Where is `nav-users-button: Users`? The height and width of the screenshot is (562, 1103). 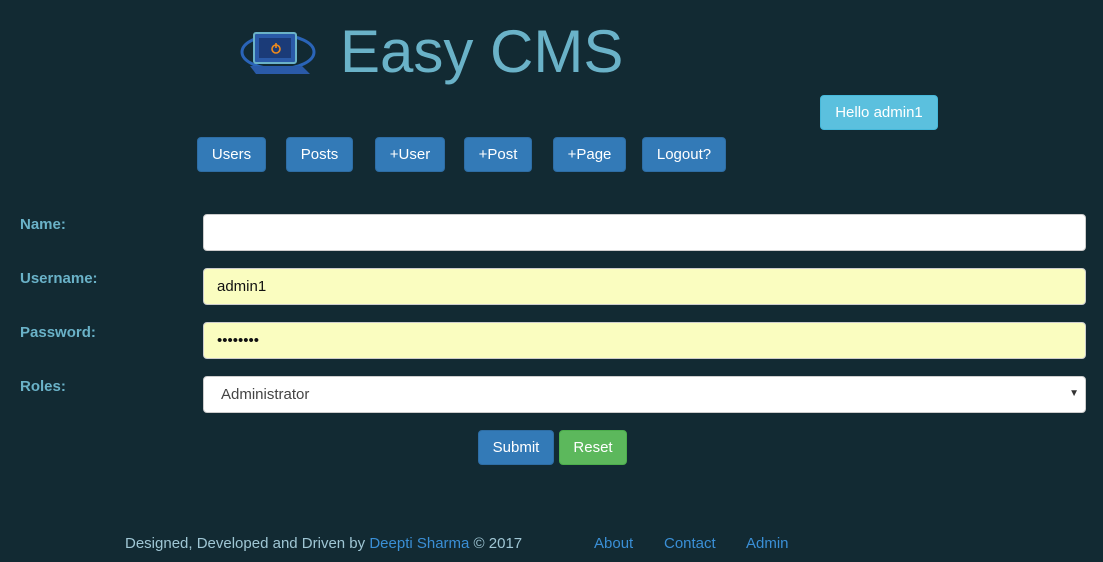
nav-users-button: Users is located at coordinates (231, 154).